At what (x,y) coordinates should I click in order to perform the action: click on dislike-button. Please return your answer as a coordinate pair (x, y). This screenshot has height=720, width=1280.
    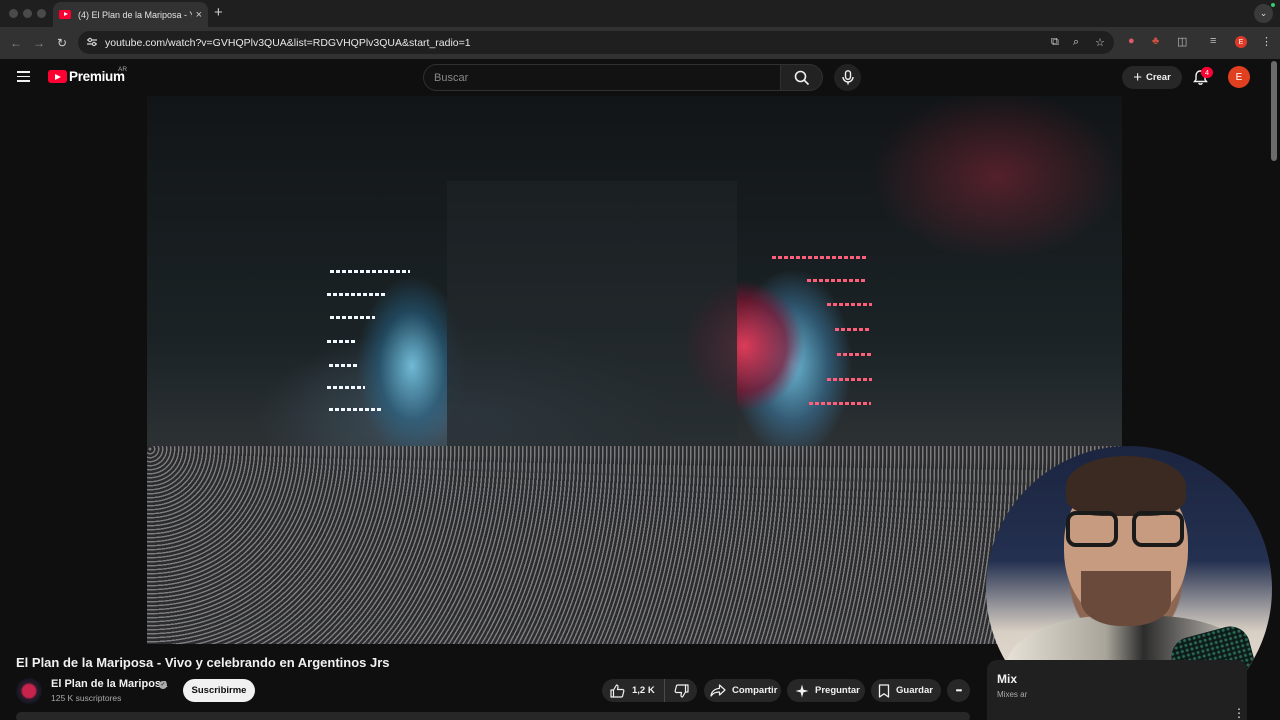
    Looking at the image, I should click on (677, 690).